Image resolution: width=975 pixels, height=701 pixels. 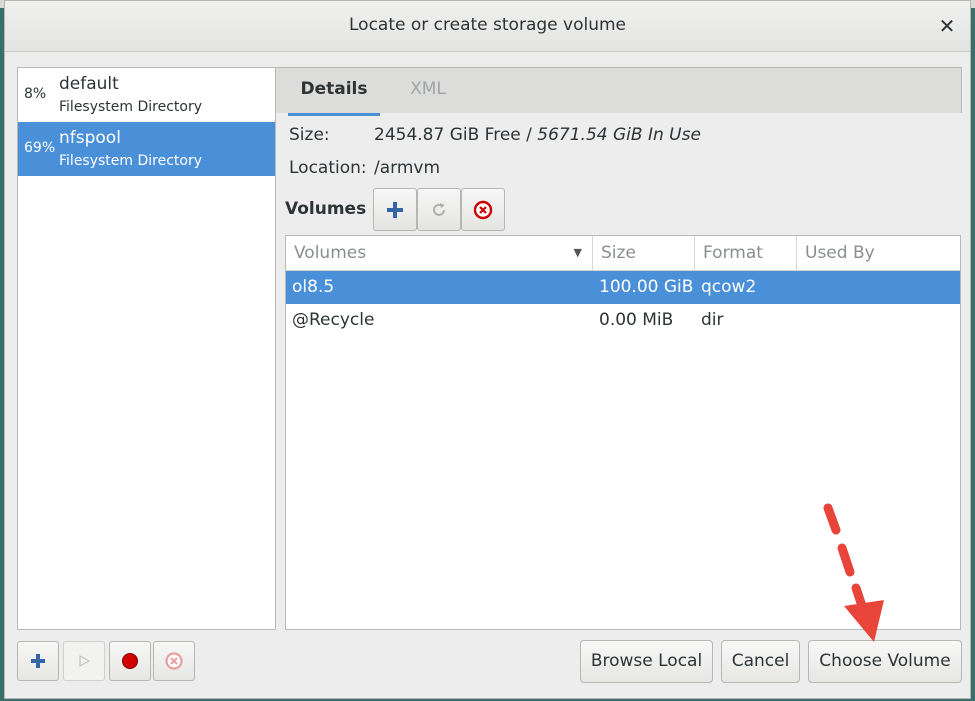 What do you see at coordinates (428, 90) in the screenshot?
I see `tab-xml: XML` at bounding box center [428, 90].